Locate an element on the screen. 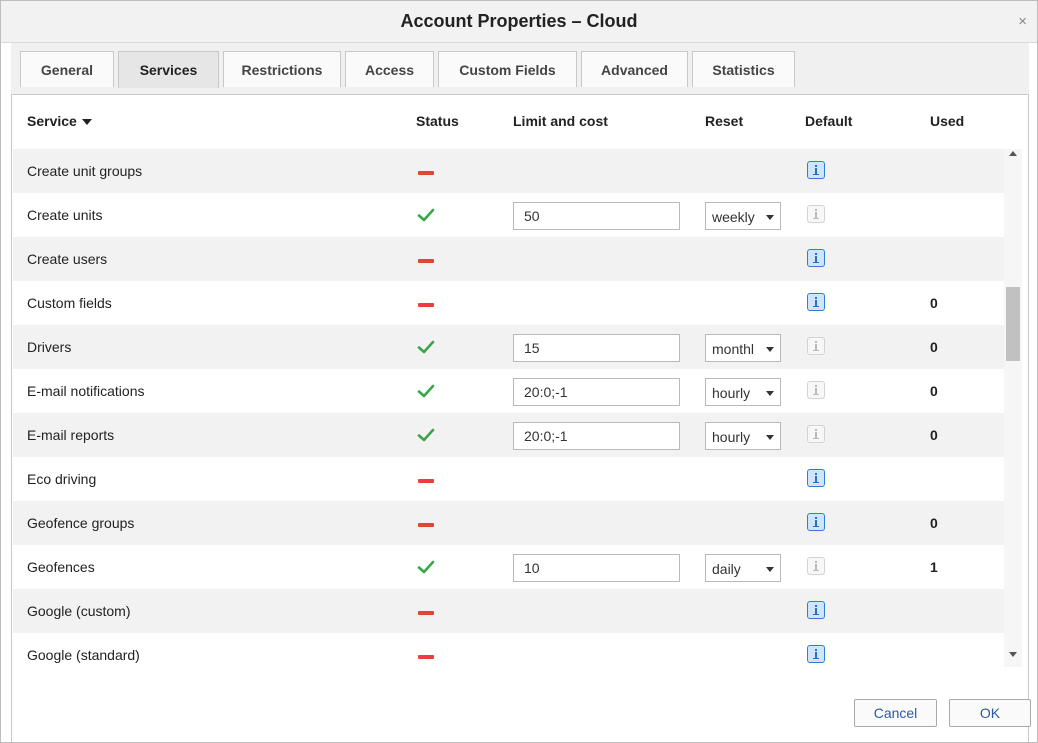 This screenshot has height=743, width=1038. reset-dropdown: weekly is located at coordinates (743, 216).